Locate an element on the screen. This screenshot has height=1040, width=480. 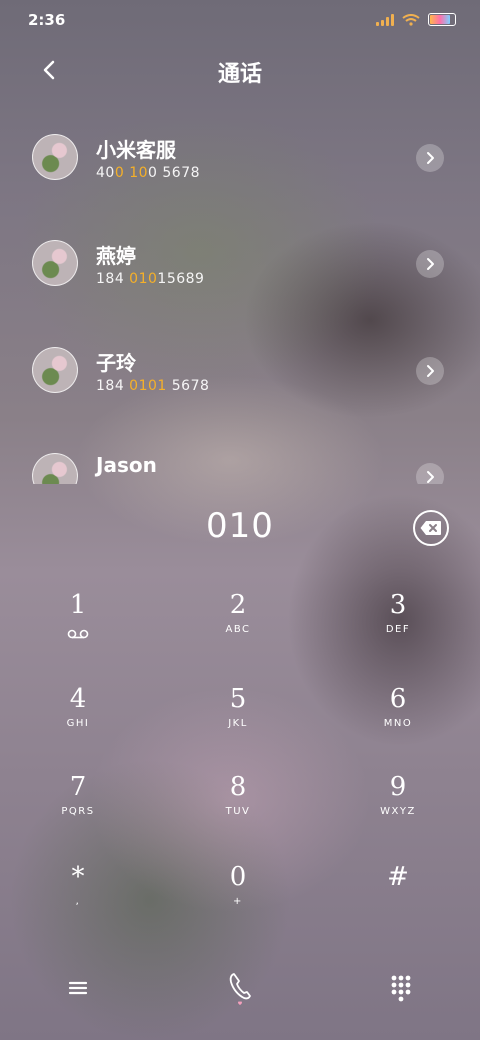
contact-number: 184 01015689 is located at coordinates (150, 279).